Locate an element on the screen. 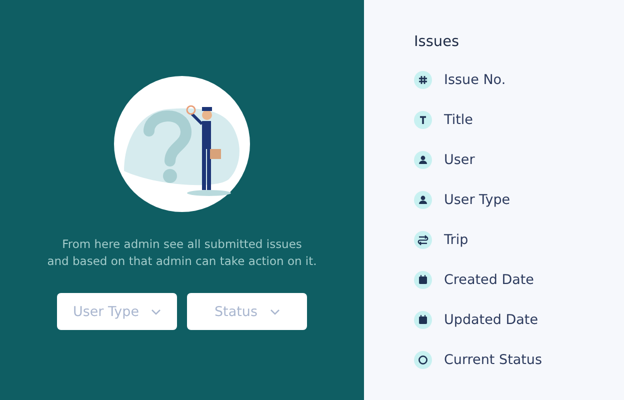  field-label: User Type is located at coordinates (477, 200).